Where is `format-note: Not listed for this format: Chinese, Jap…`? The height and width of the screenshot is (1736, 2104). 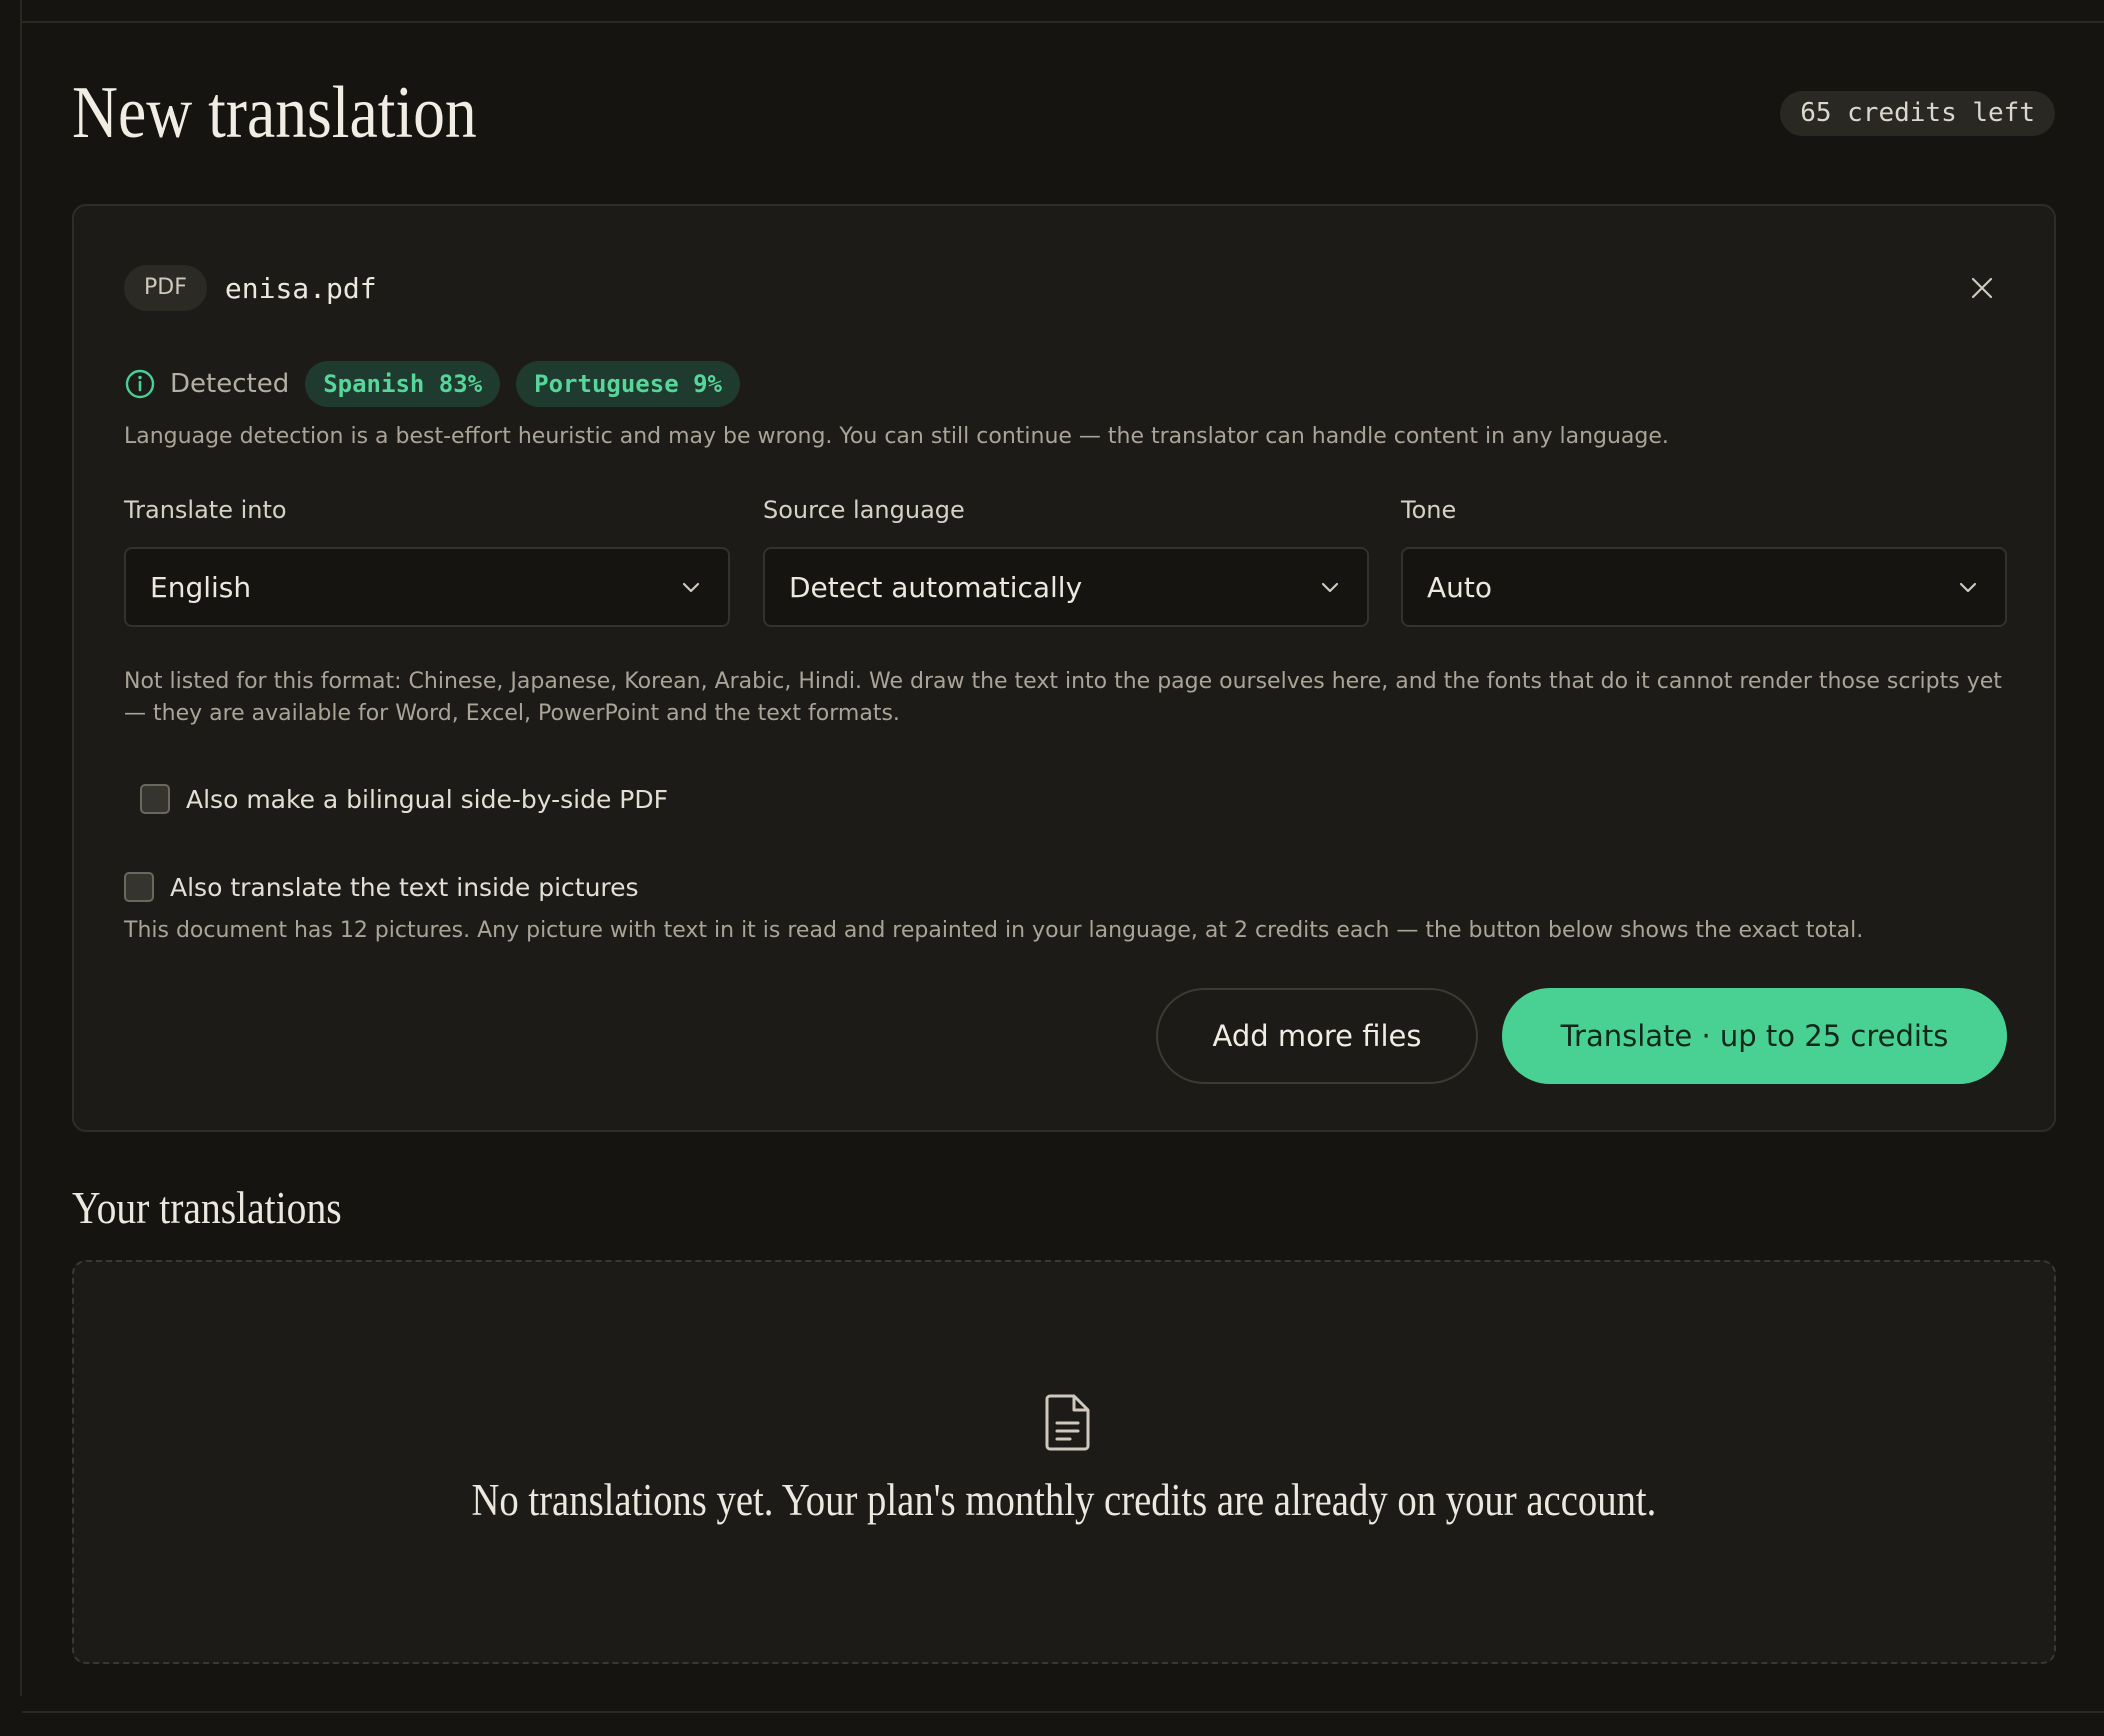
format-note: Not listed for this format: Chinese, Jap… is located at coordinates (1063, 697).